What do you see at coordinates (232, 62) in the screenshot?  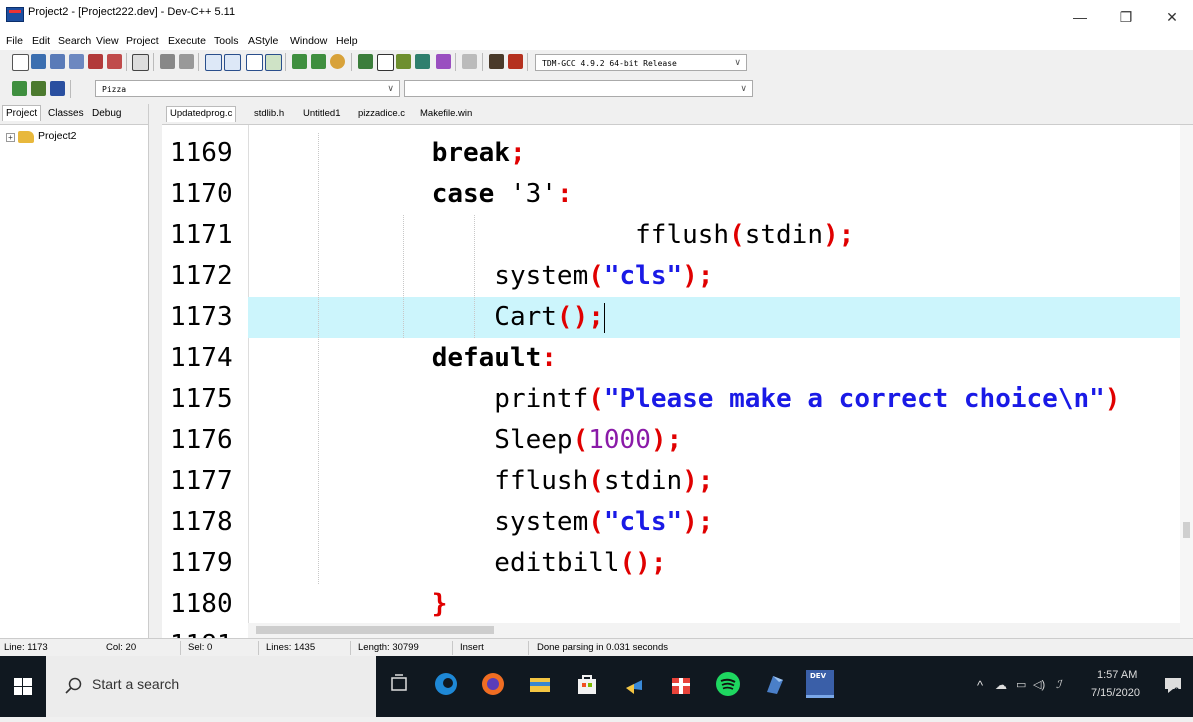 I see `replace-icon` at bounding box center [232, 62].